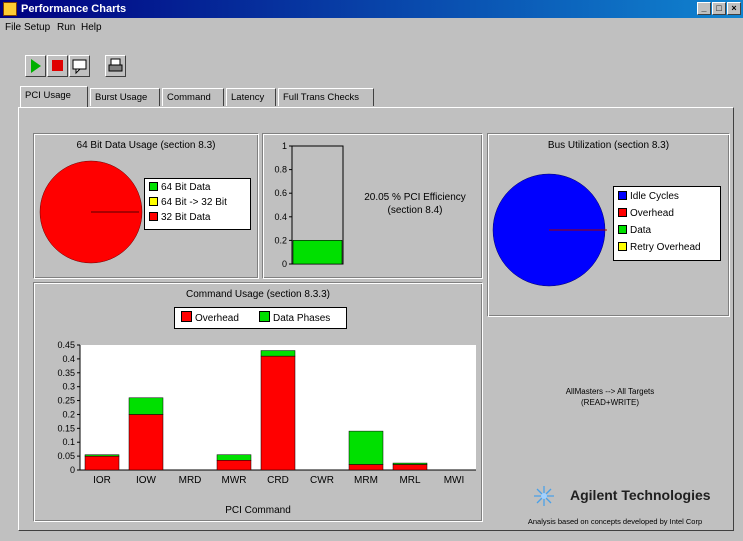  What do you see at coordinates (371, 28) in the screenshot?
I see `menu-bar: File Setup Run Help` at bounding box center [371, 28].